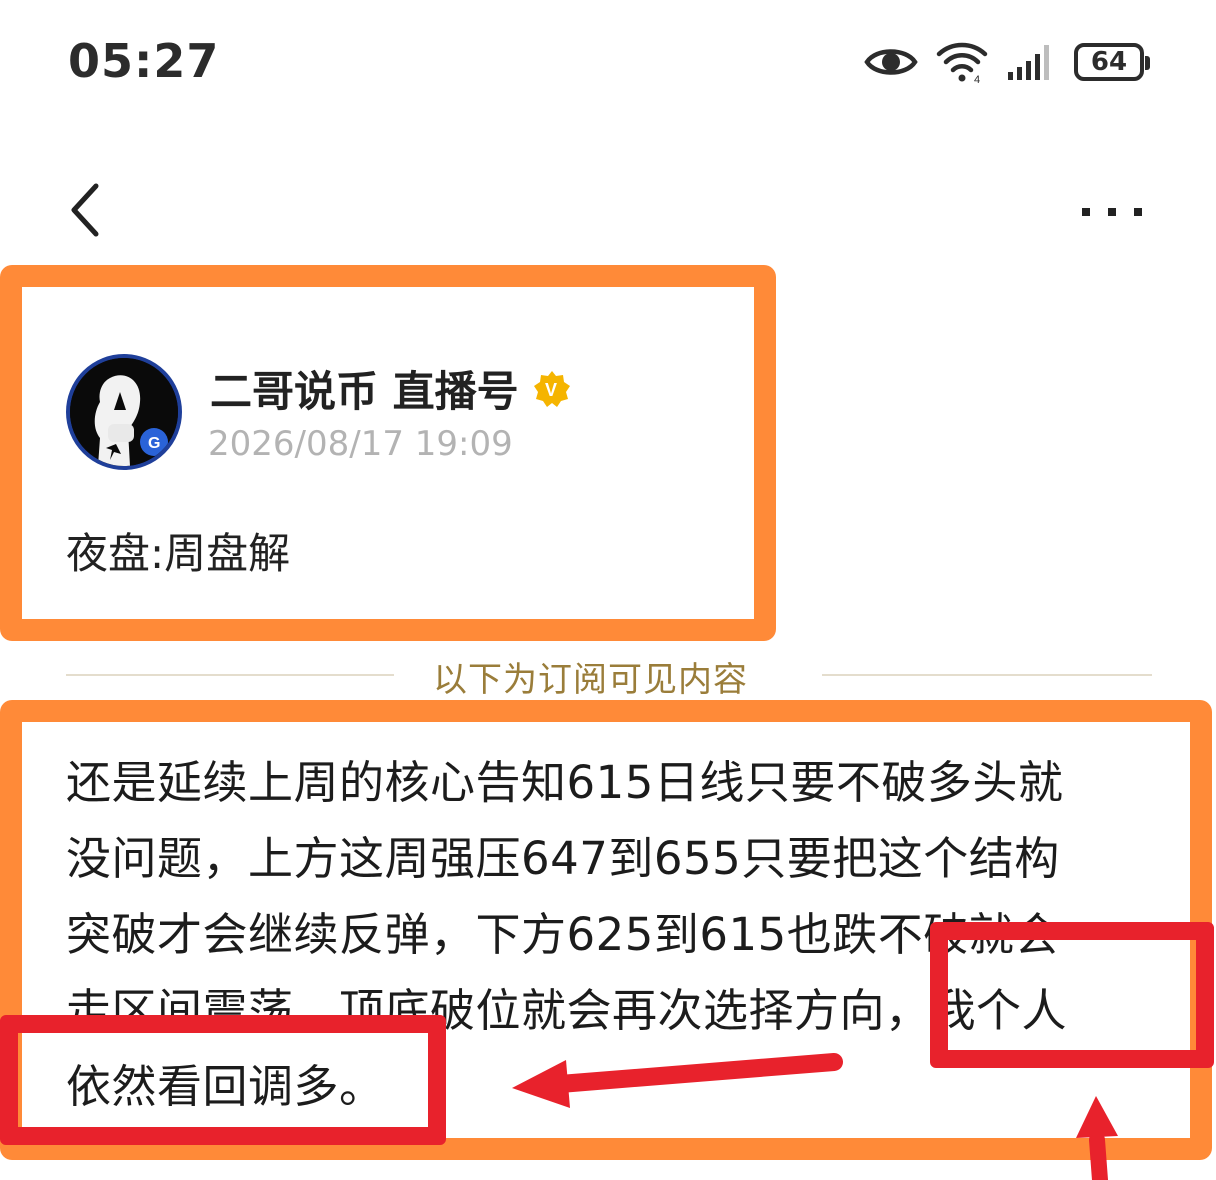  I want to click on wifi-icon: 4, so click(962, 63).